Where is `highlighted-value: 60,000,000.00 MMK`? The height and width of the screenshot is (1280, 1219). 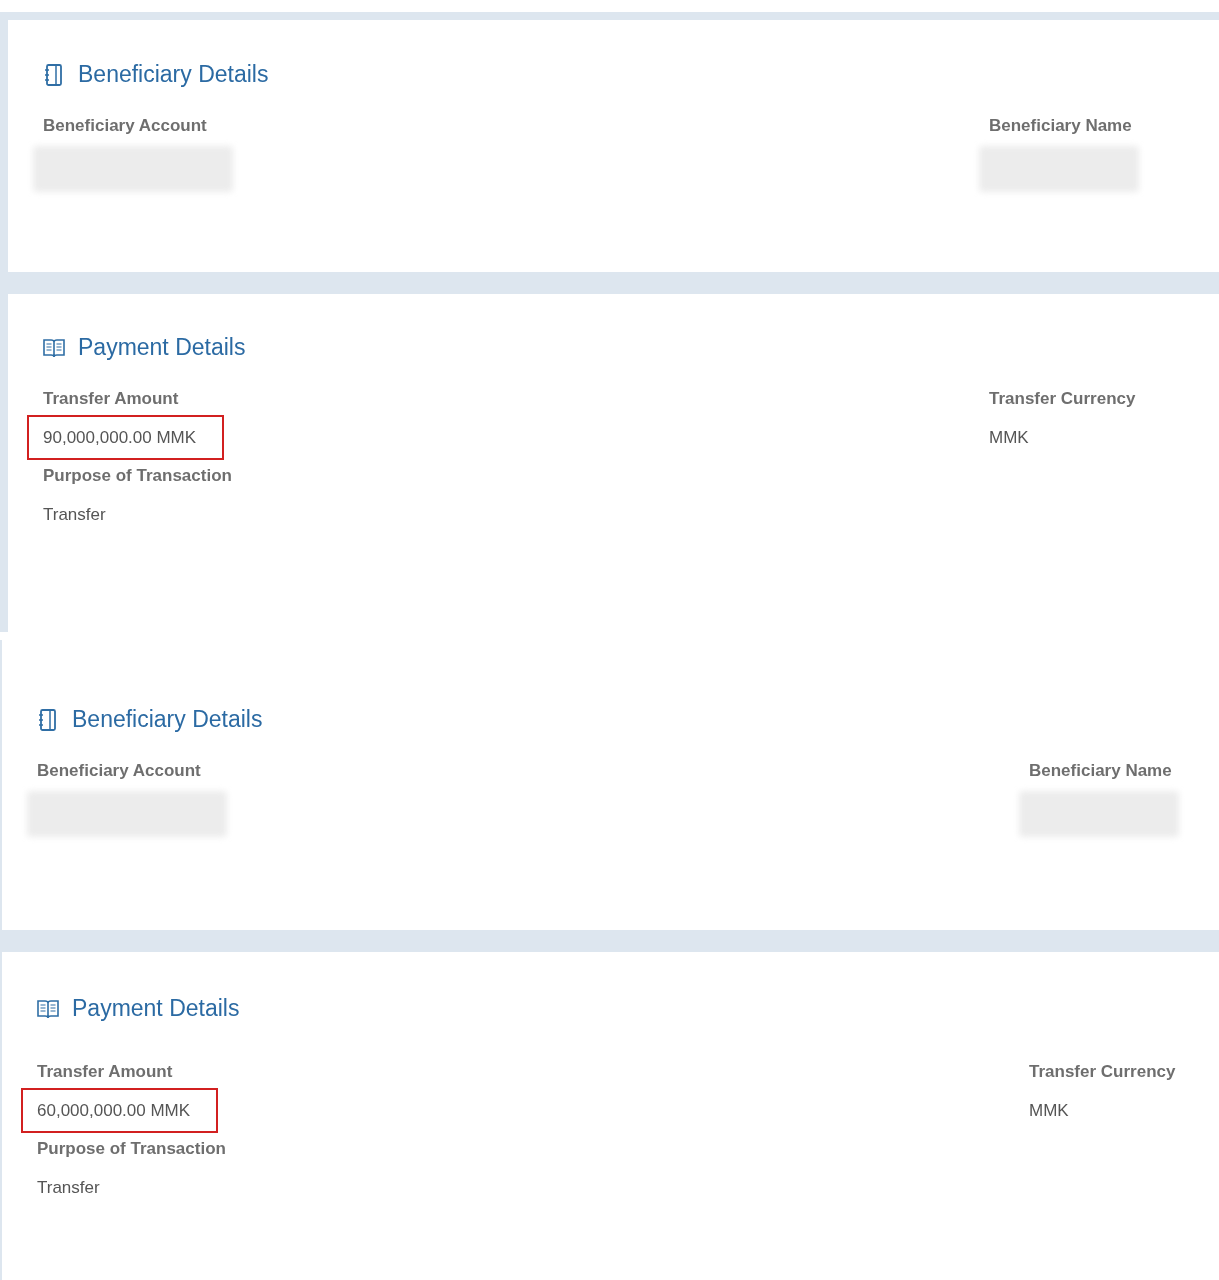
highlighted-value: 60,000,000.00 MMK is located at coordinates (120, 1110).